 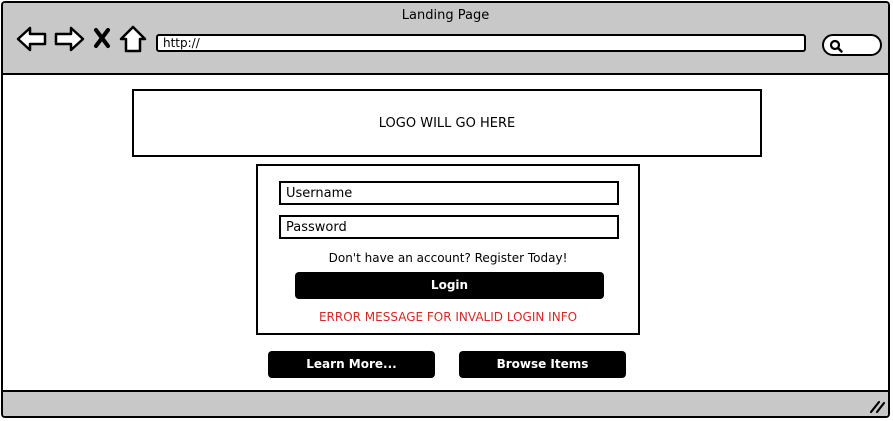 What do you see at coordinates (445, 15) in the screenshot?
I see `window-title: Landing Page` at bounding box center [445, 15].